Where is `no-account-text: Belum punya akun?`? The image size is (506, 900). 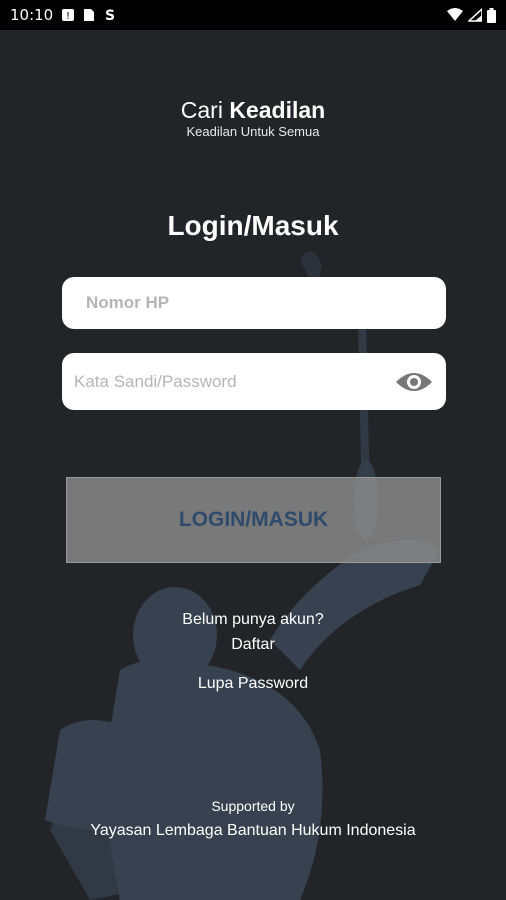 no-account-text: Belum punya akun? is located at coordinates (253, 619).